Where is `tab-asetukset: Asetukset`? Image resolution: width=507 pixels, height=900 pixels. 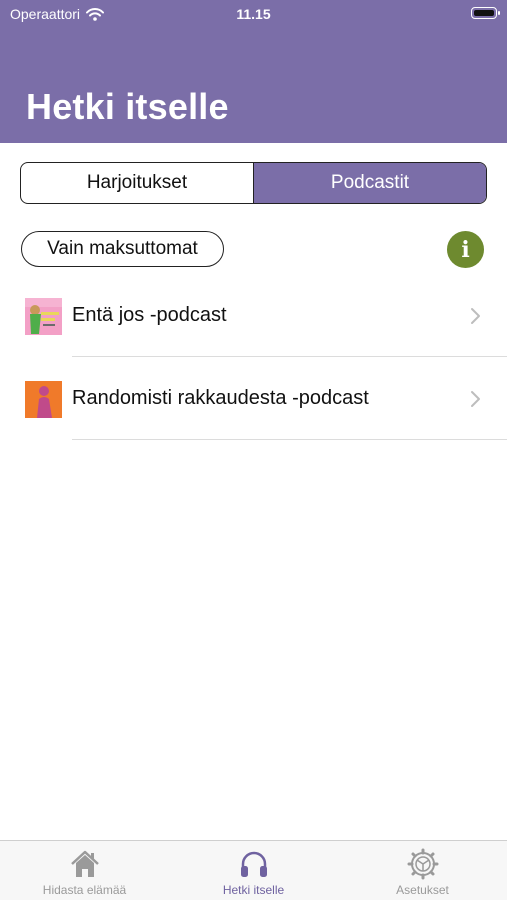 tab-asetukset: Asetukset is located at coordinates (422, 870).